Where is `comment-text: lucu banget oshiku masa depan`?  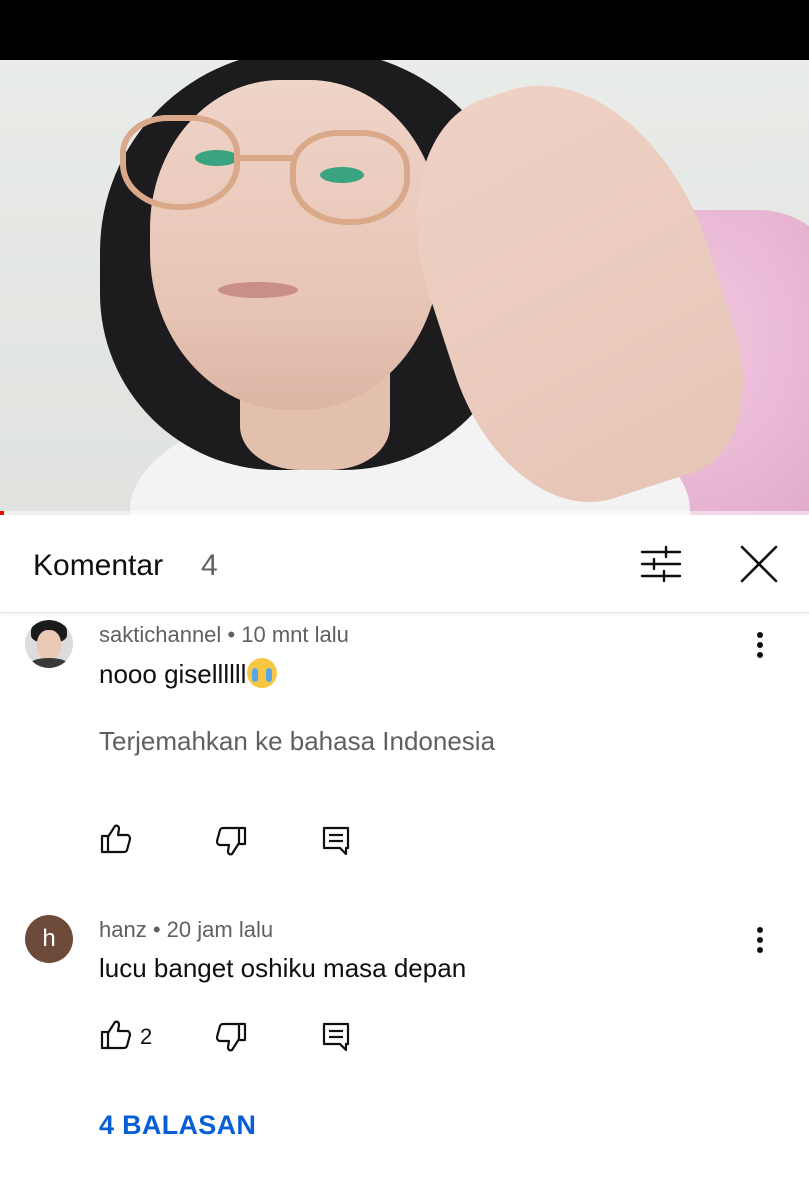 comment-text: lucu banget oshiku masa depan is located at coordinates (283, 968).